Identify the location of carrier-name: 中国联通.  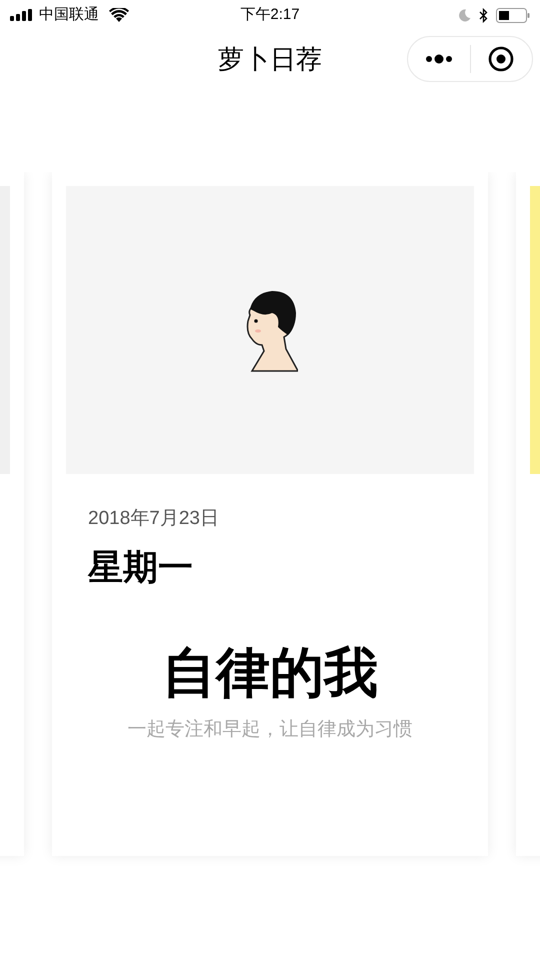
(69, 14).